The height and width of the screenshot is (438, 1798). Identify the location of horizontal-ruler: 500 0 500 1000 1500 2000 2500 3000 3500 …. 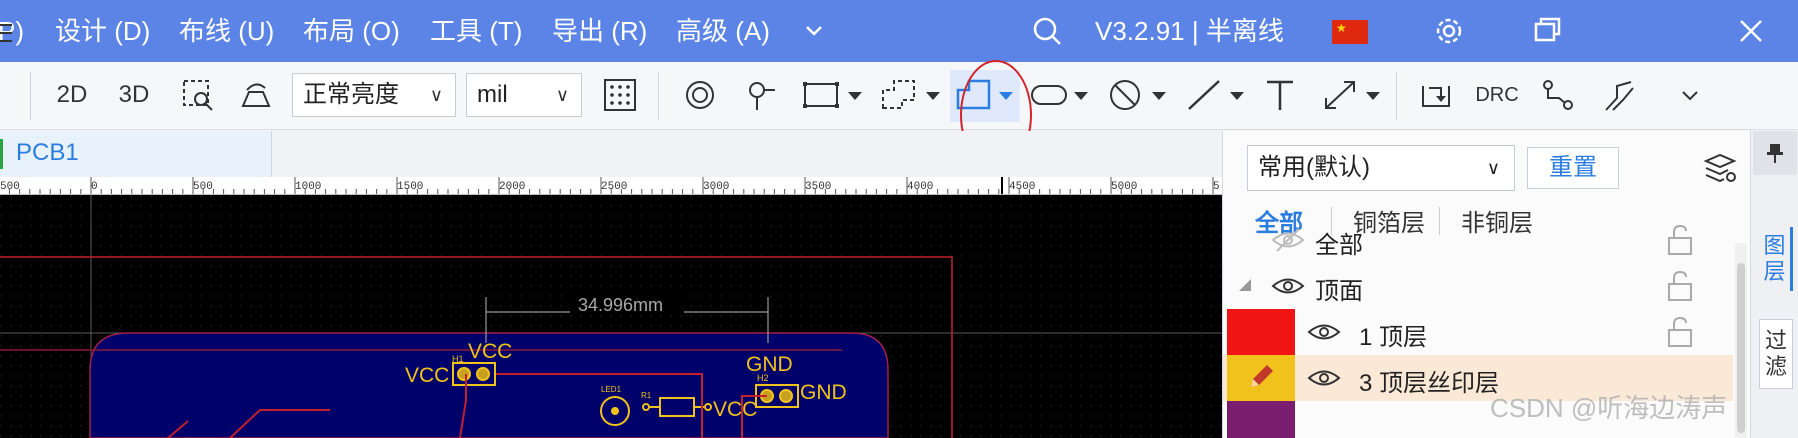
(611, 186).